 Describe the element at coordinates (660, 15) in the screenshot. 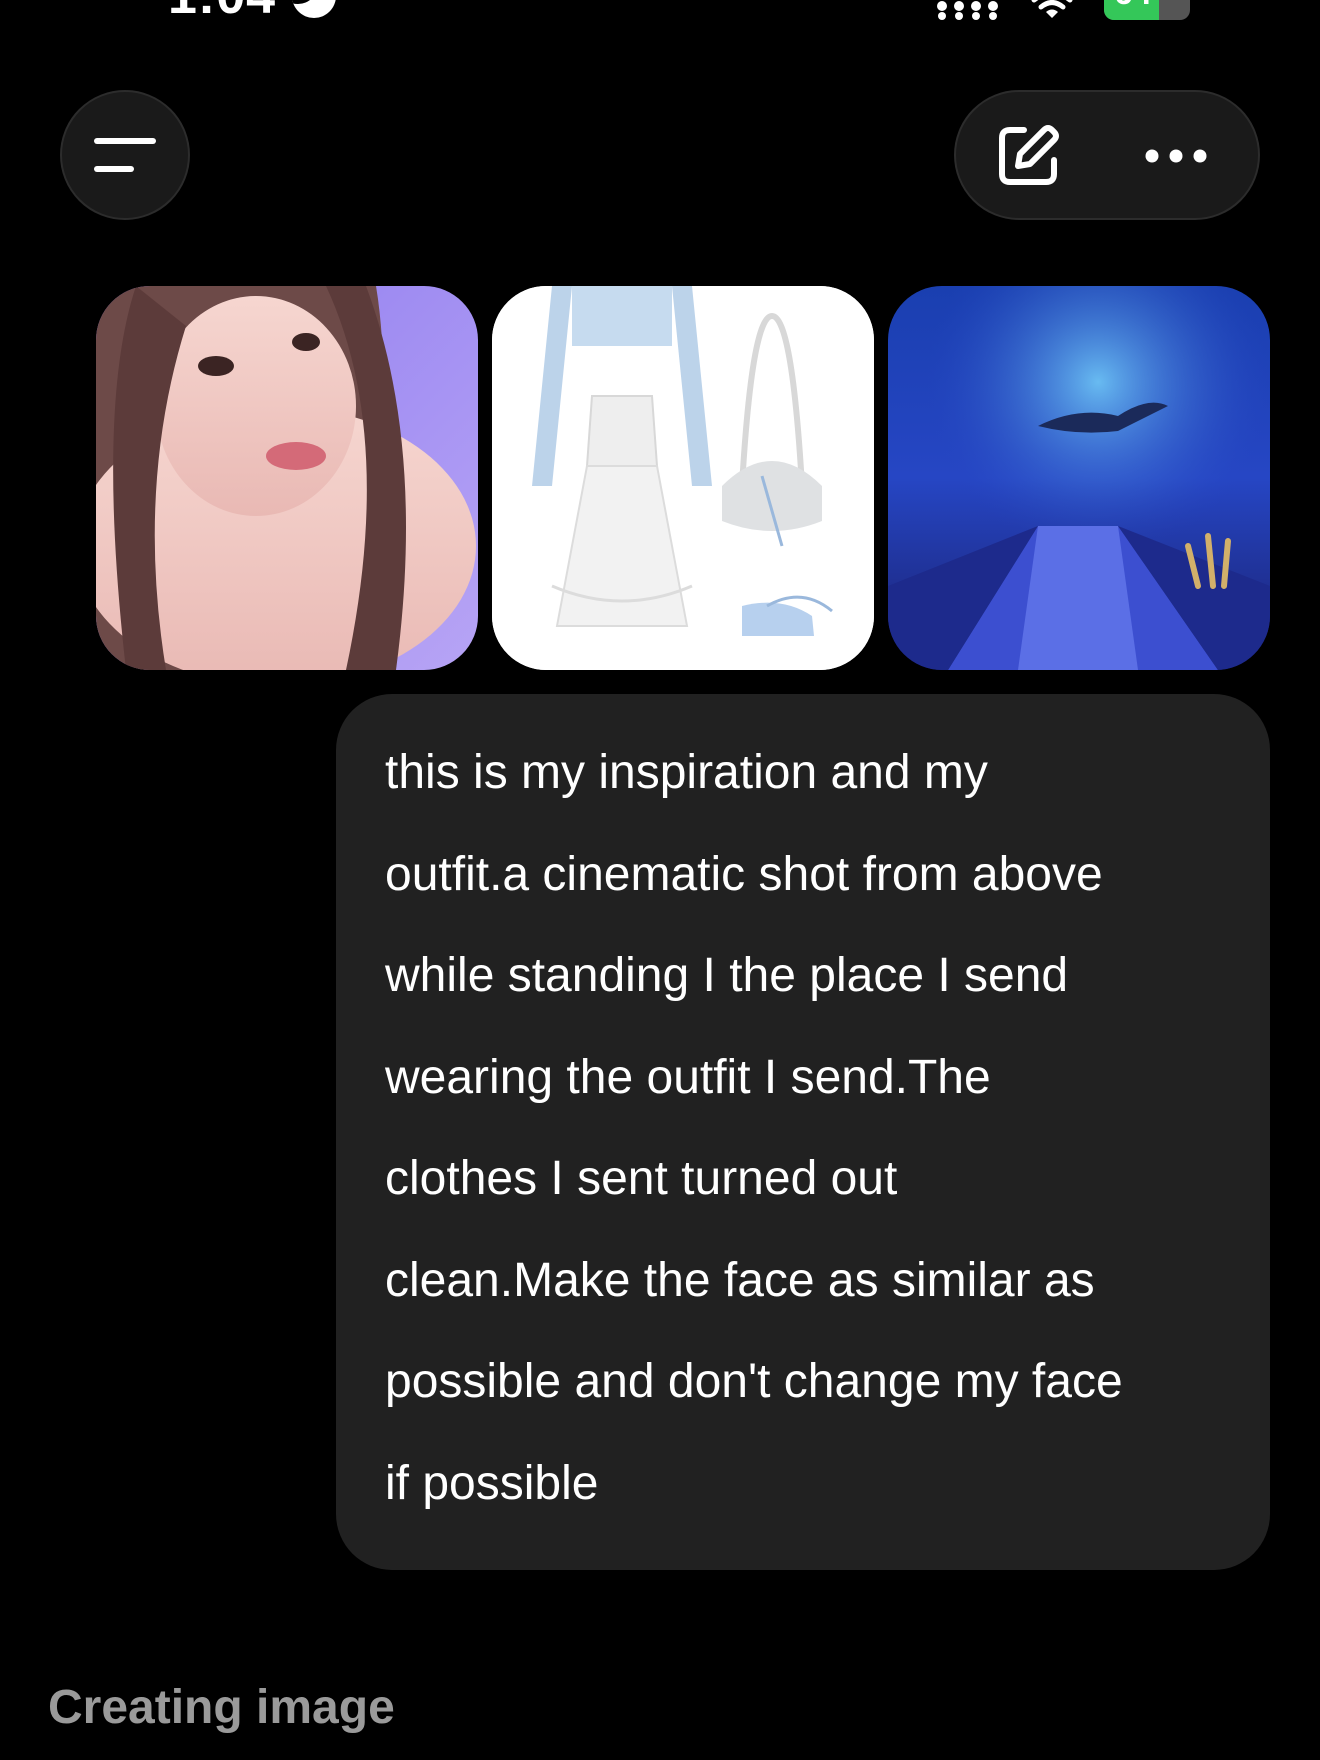

I see `status-bar: 1:04 64` at that location.